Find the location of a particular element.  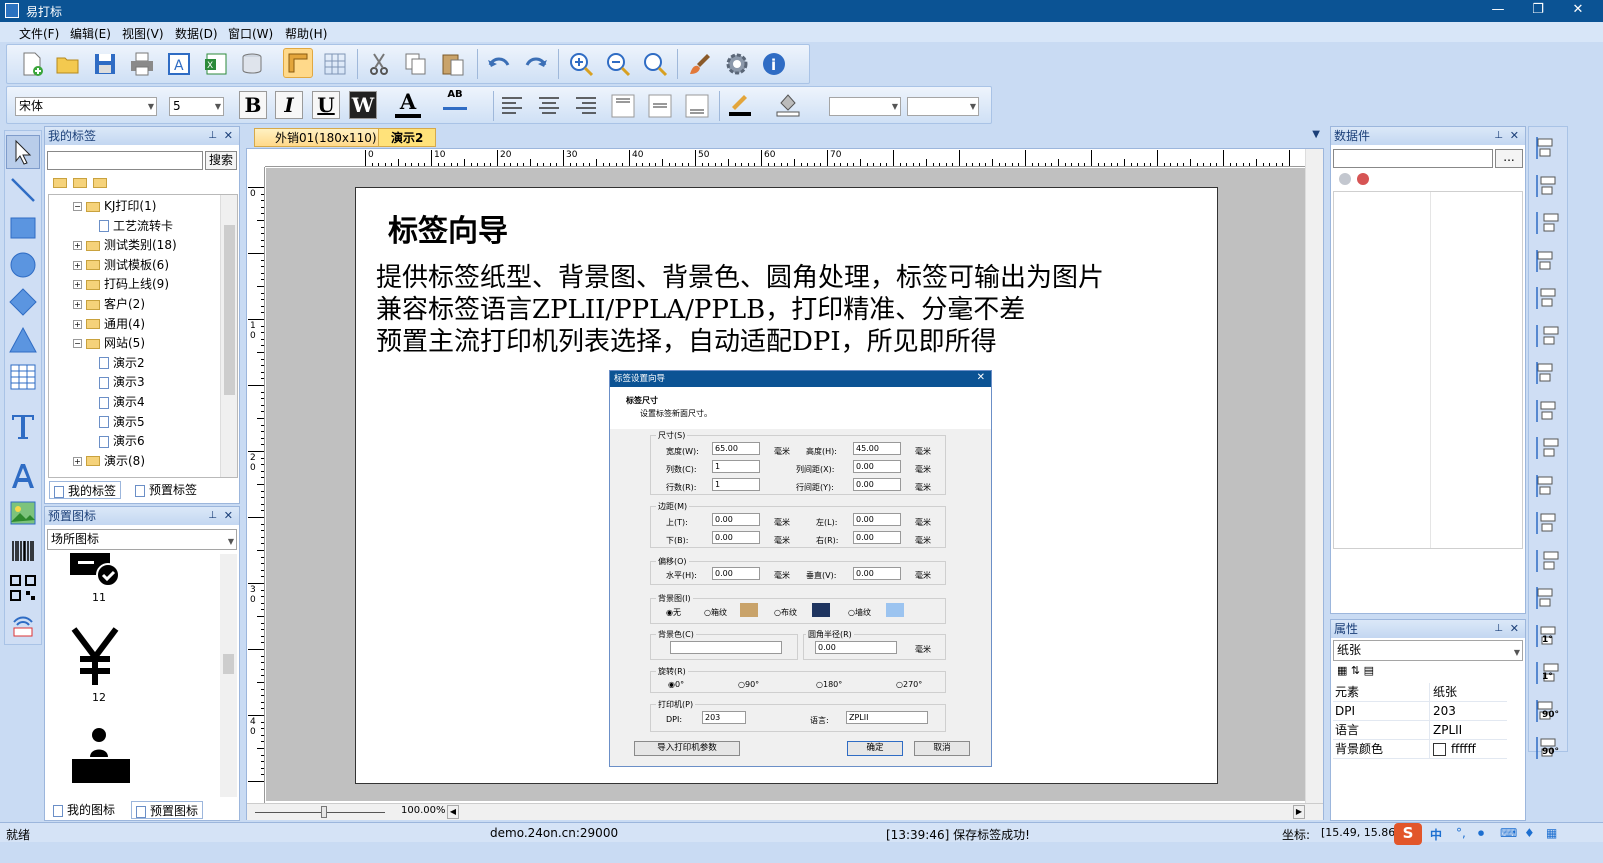

ruler-icon is located at coordinates (298, 63).